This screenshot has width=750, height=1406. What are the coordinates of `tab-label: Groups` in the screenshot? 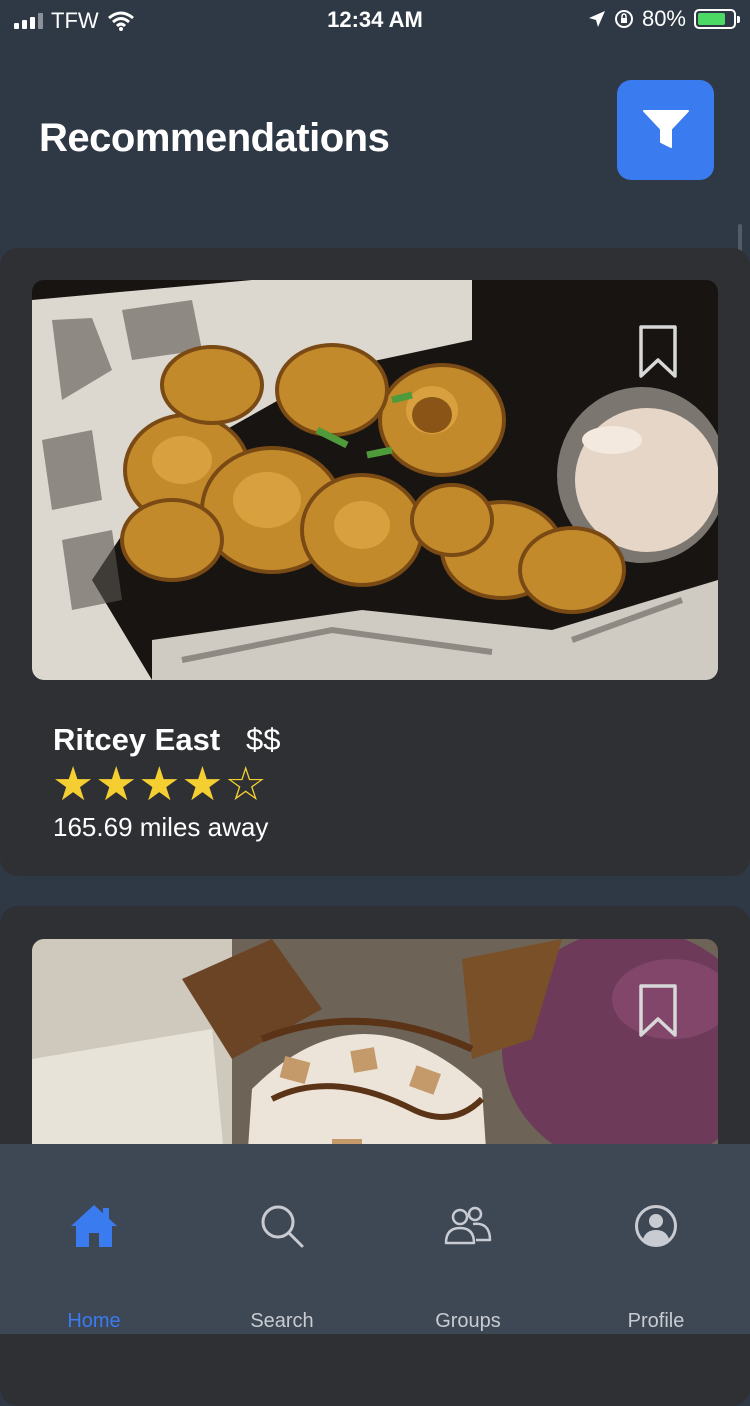 It's located at (468, 1321).